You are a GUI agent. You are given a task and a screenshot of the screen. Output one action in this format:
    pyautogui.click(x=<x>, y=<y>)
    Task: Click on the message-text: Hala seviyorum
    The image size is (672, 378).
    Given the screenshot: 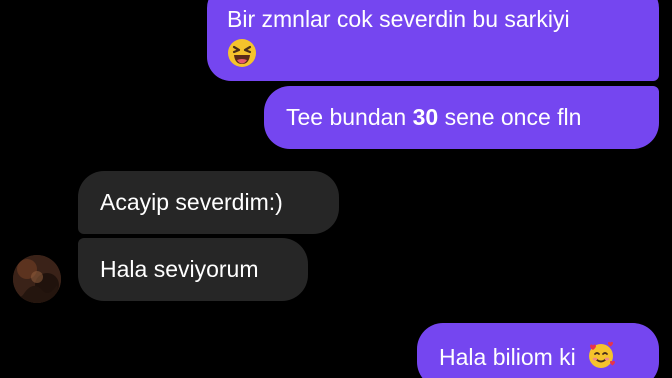 What is the action you would take?
    pyautogui.click(x=179, y=269)
    